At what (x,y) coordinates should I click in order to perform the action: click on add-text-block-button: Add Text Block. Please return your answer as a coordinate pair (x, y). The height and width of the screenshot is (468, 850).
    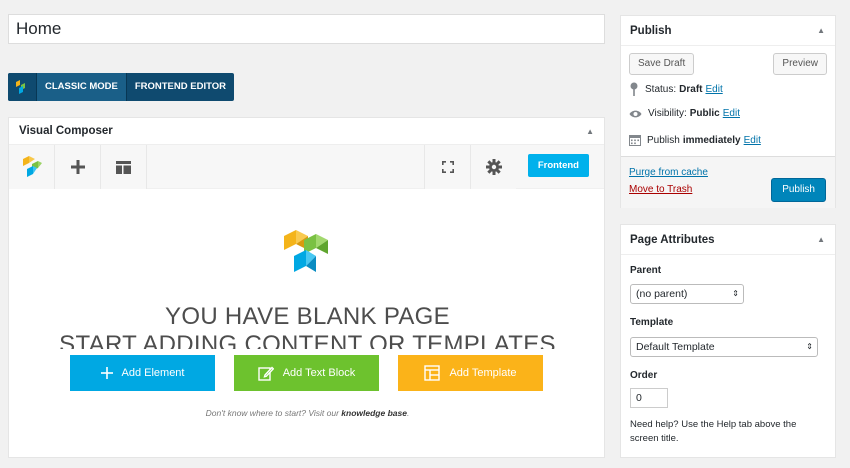
    Looking at the image, I should click on (306, 373).